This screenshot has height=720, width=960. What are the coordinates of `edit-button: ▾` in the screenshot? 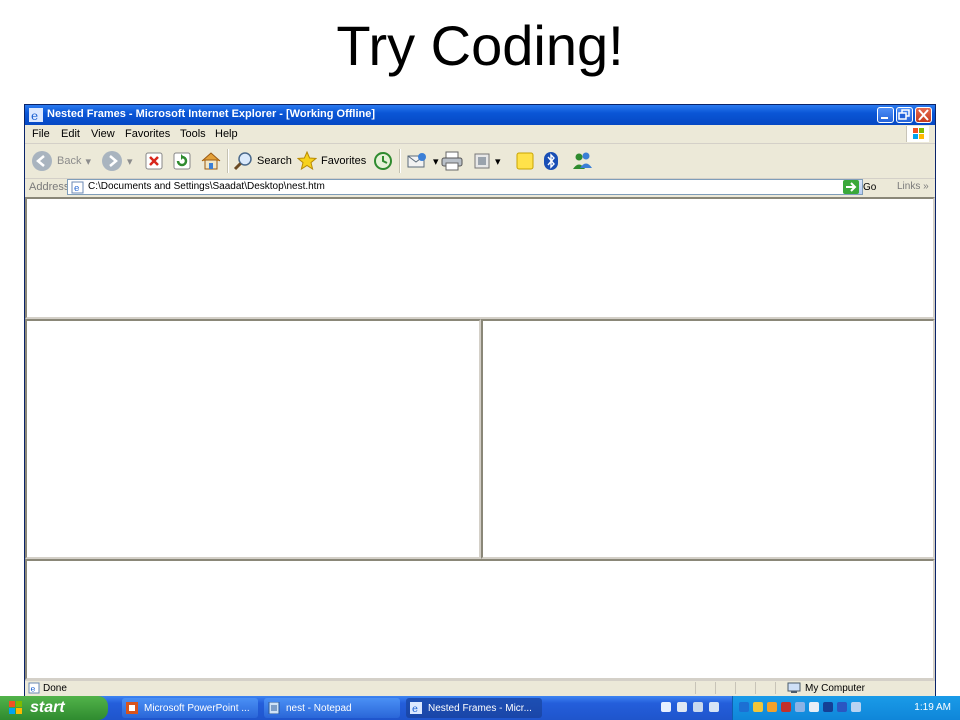 It's located at (487, 161).